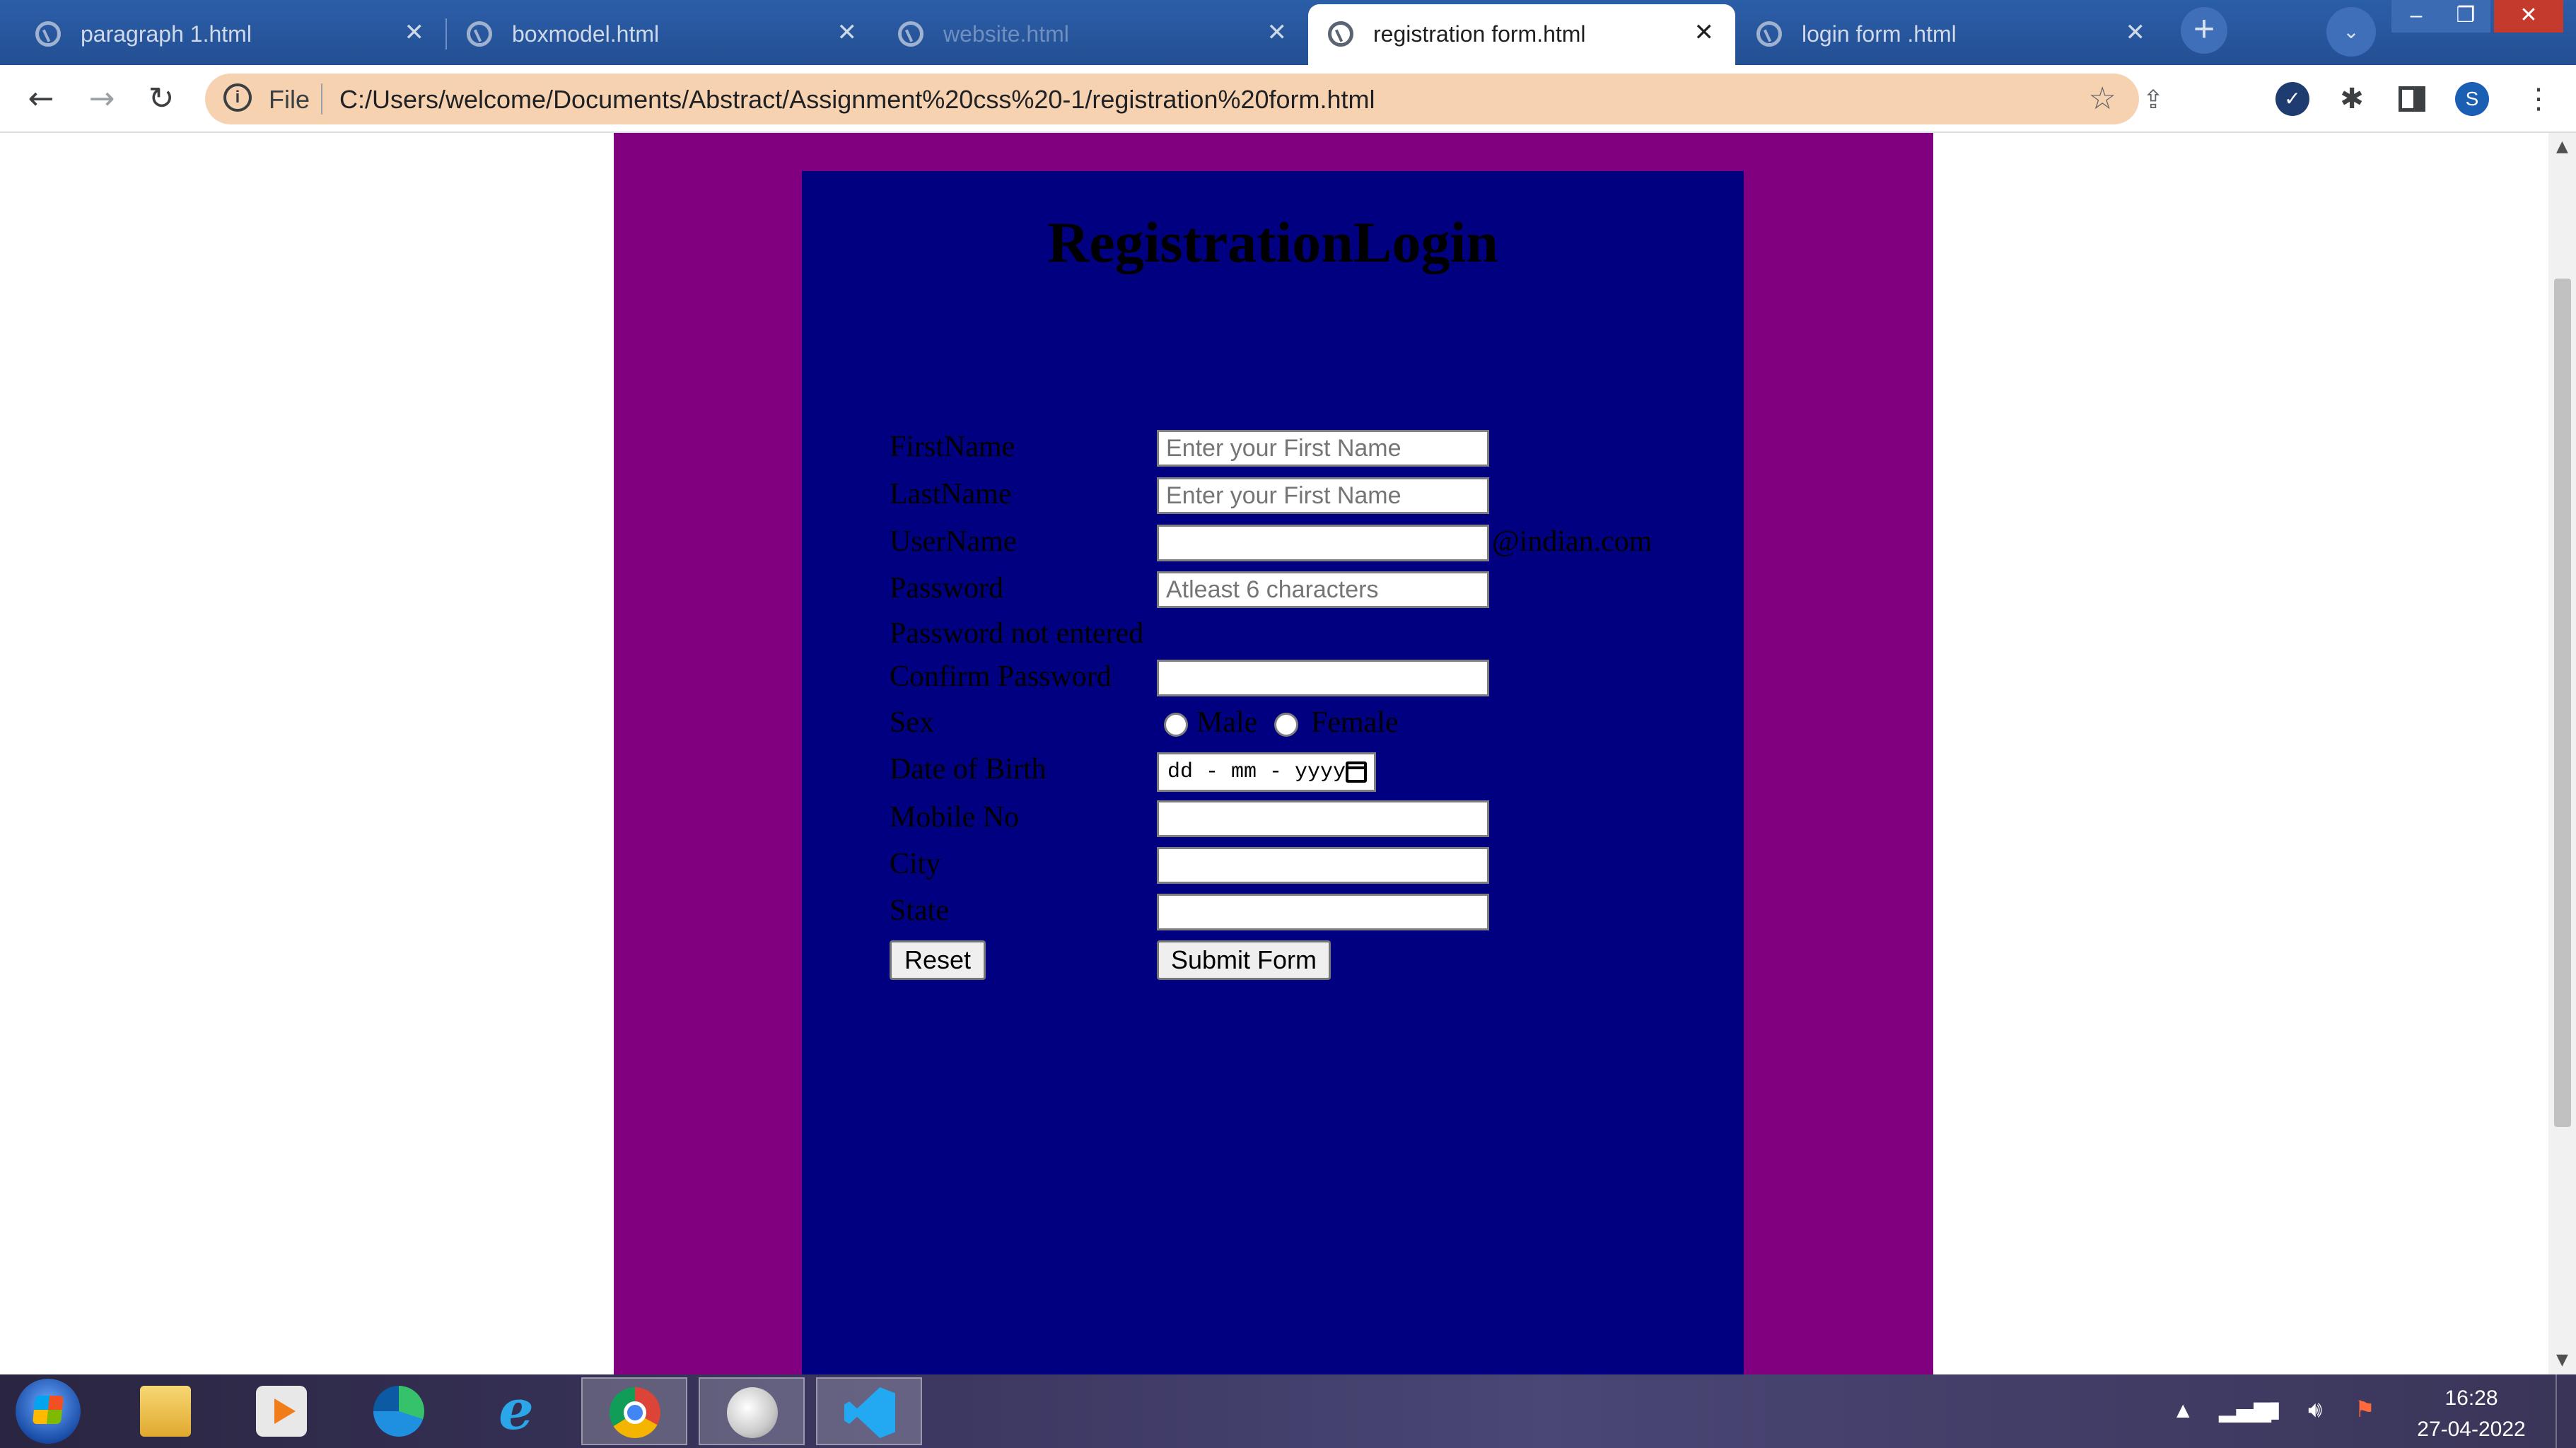 Image resolution: width=2576 pixels, height=1448 pixels. Describe the element at coordinates (951, 494) in the screenshot. I see `last-name-label: LastName` at that location.